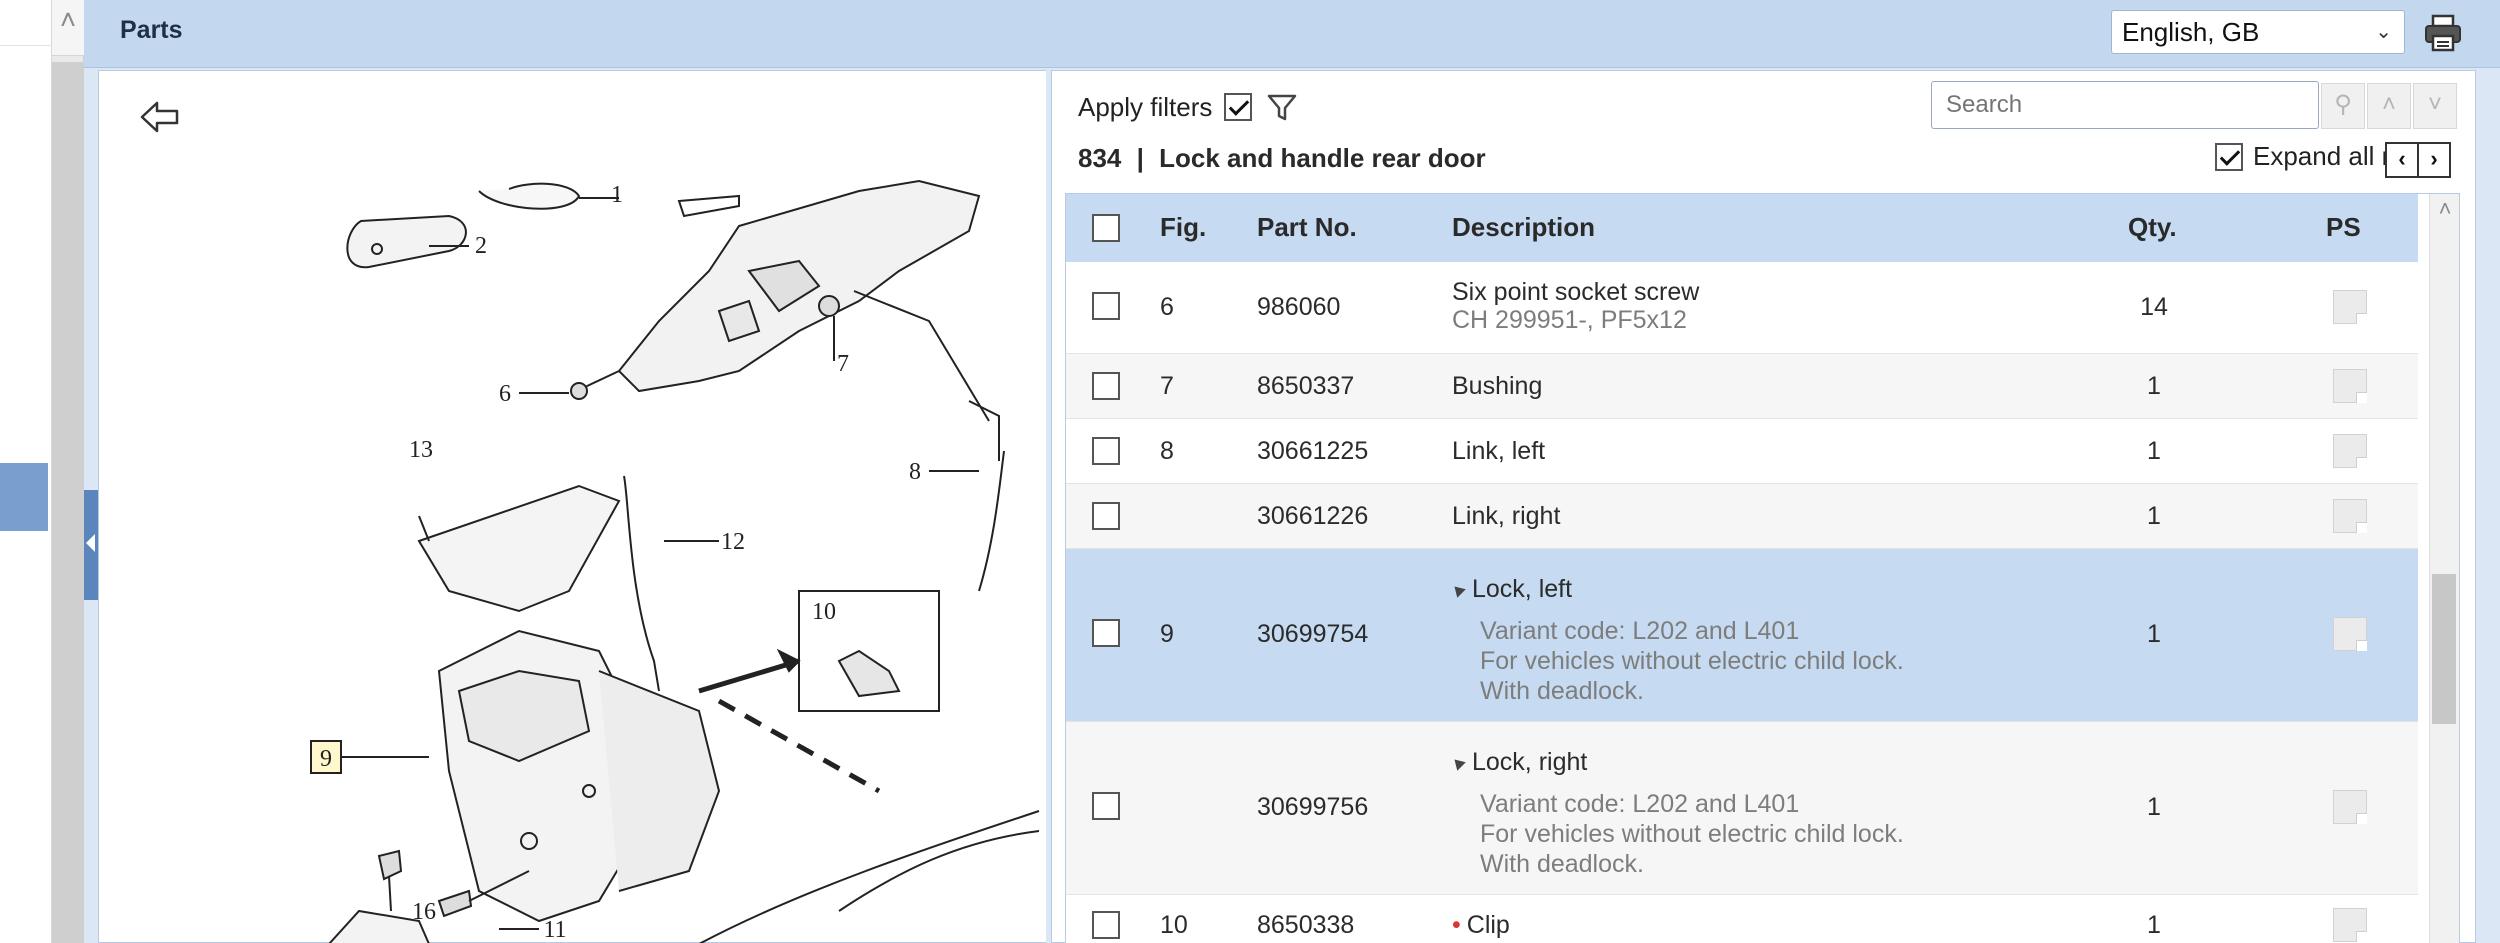  I want to click on header-description: Description, so click(1523, 227).